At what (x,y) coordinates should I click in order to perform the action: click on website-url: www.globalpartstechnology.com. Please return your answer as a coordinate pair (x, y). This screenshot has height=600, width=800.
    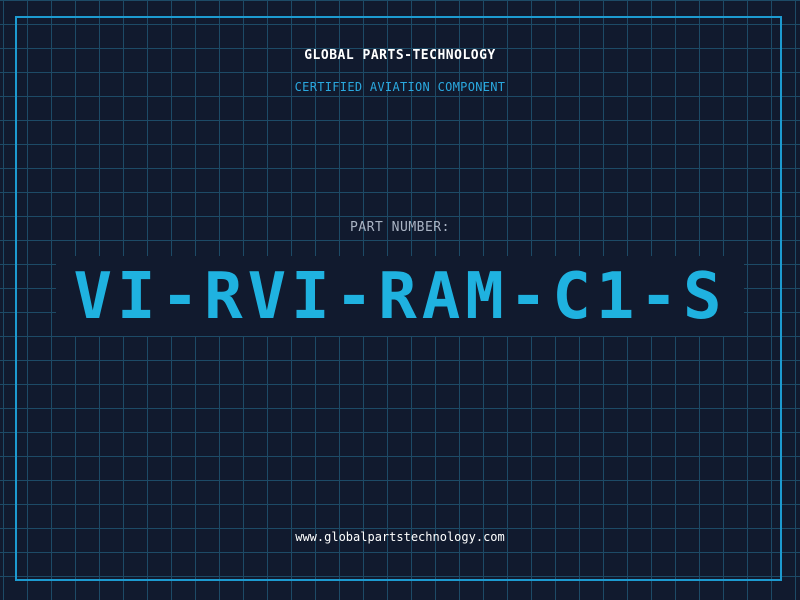
    Looking at the image, I should click on (400, 537).